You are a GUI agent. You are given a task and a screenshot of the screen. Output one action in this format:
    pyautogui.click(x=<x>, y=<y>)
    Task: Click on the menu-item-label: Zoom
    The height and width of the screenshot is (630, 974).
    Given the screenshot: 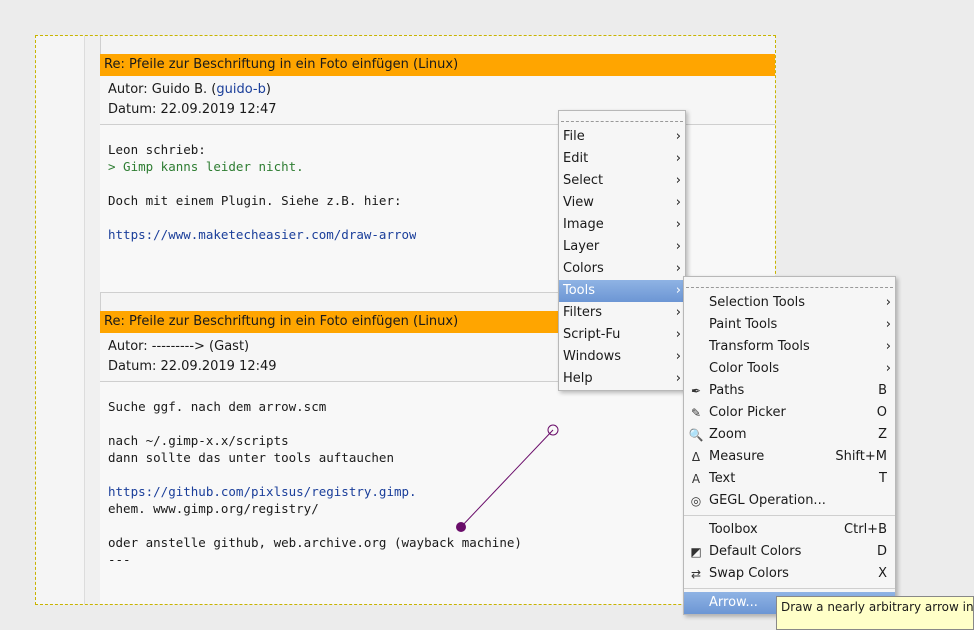 What is the action you would take?
    pyautogui.click(x=728, y=434)
    